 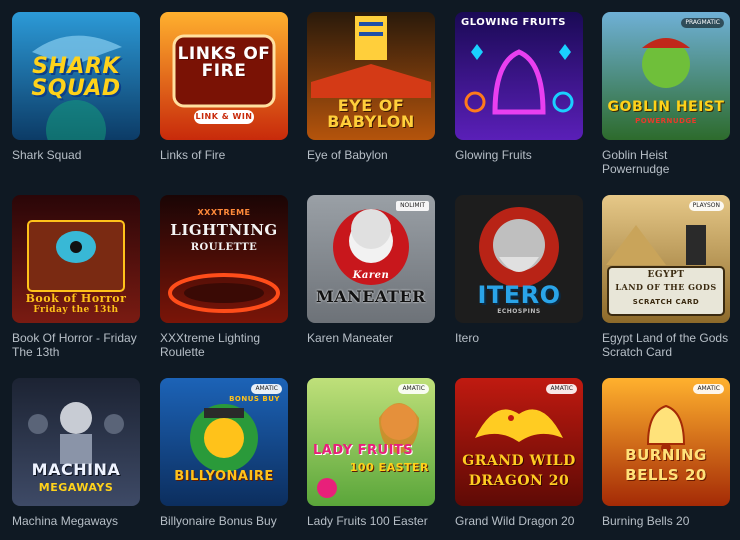 I want to click on game-thumbnail: PRAGMATIC GOBLIN HEIST POWERNUDGE, so click(x=666, y=76).